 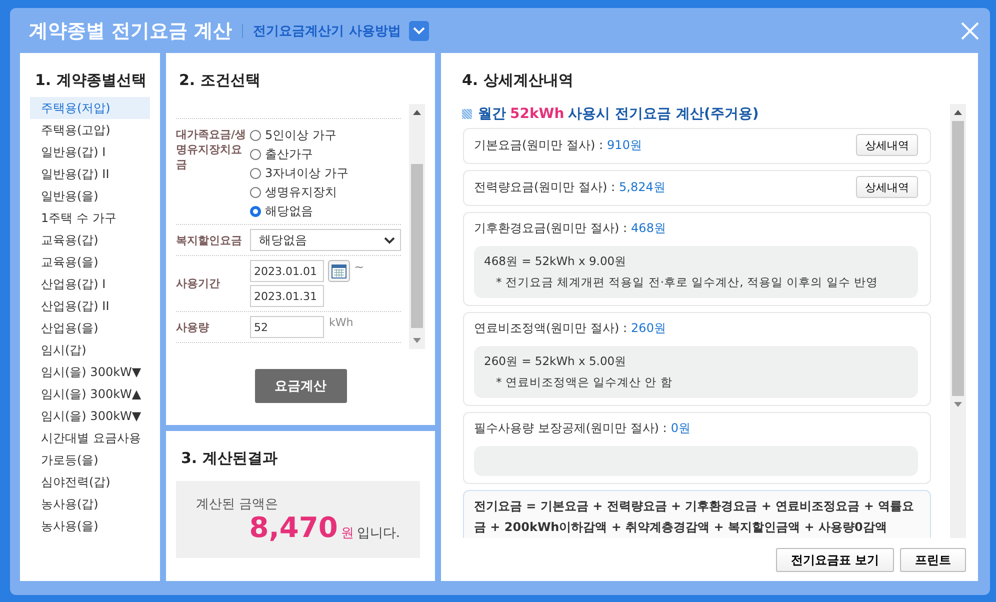 What do you see at coordinates (300, 386) in the screenshot?
I see `calculate-button: 요금계산` at bounding box center [300, 386].